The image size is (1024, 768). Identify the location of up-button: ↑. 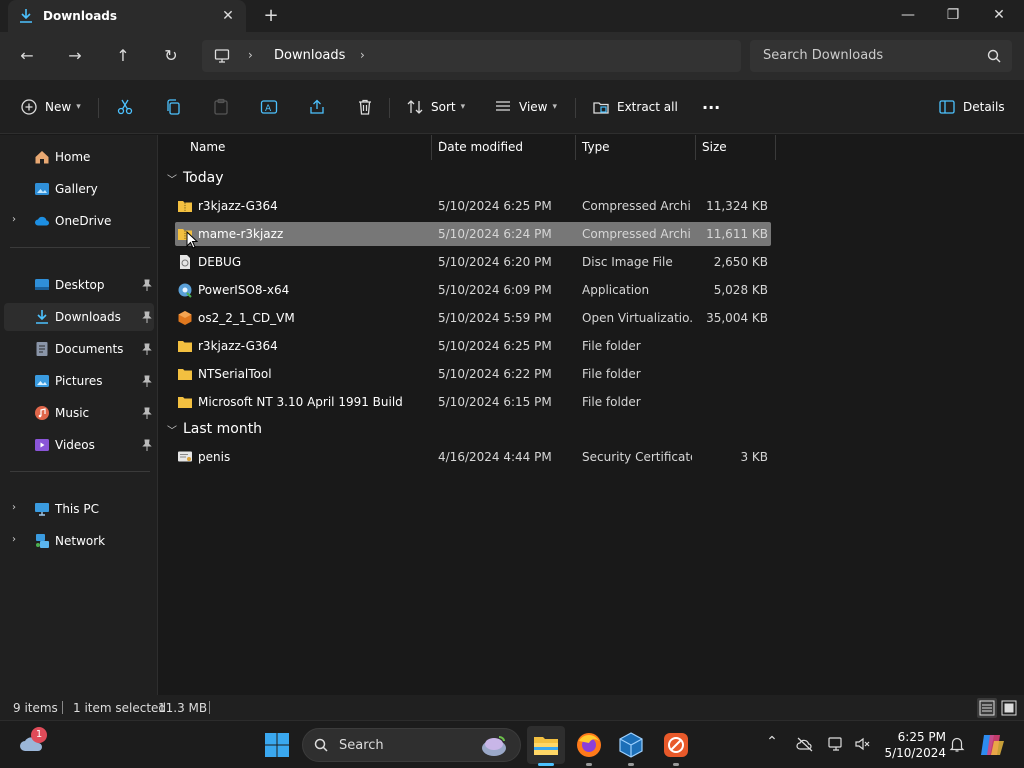
(123, 56).